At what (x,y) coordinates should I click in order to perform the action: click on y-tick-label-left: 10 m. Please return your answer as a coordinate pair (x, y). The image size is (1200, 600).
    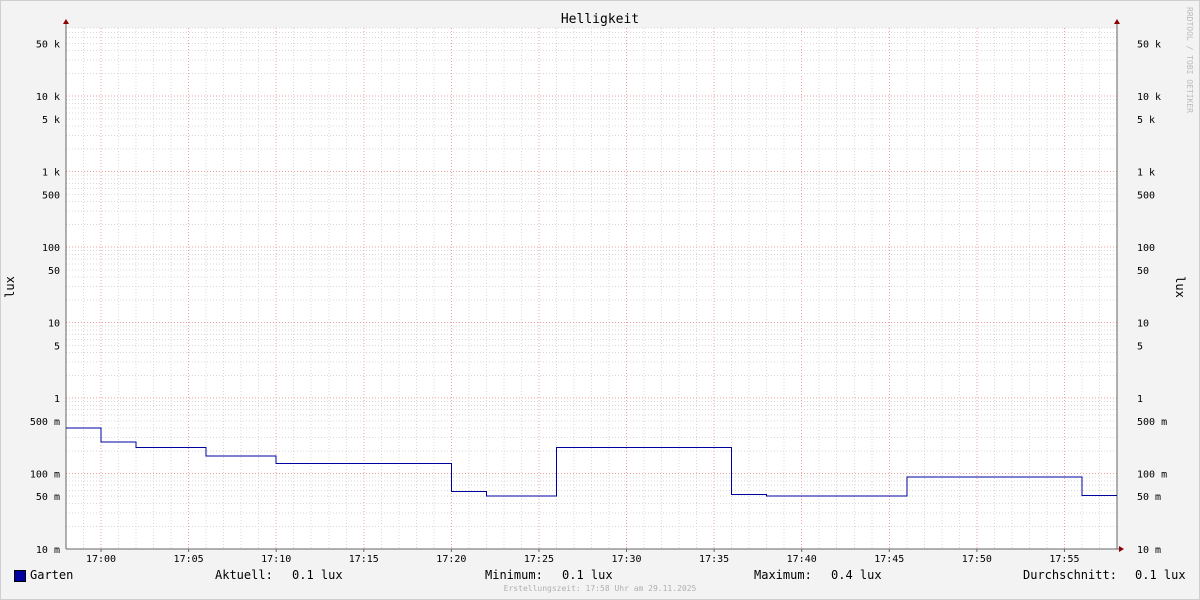
    Looking at the image, I should click on (48, 550).